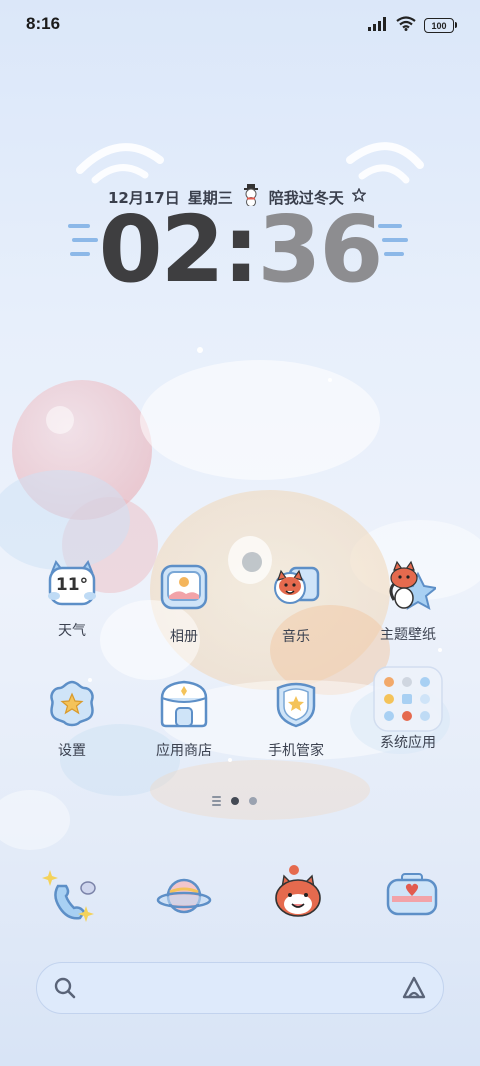 Image resolution: width=480 pixels, height=1066 pixels. What do you see at coordinates (43, 23) in the screenshot?
I see `status-time: 8:16` at bounding box center [43, 23].